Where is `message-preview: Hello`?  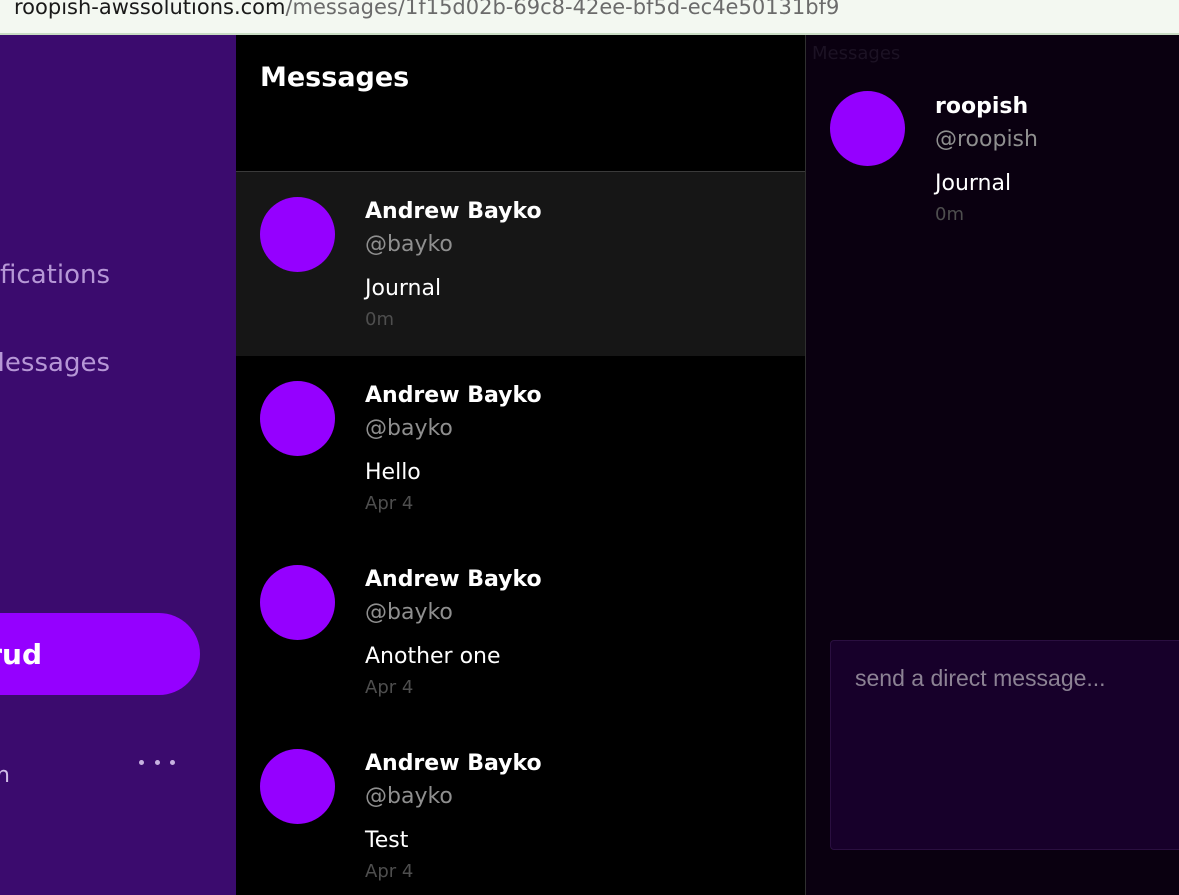 message-preview: Hello is located at coordinates (393, 472).